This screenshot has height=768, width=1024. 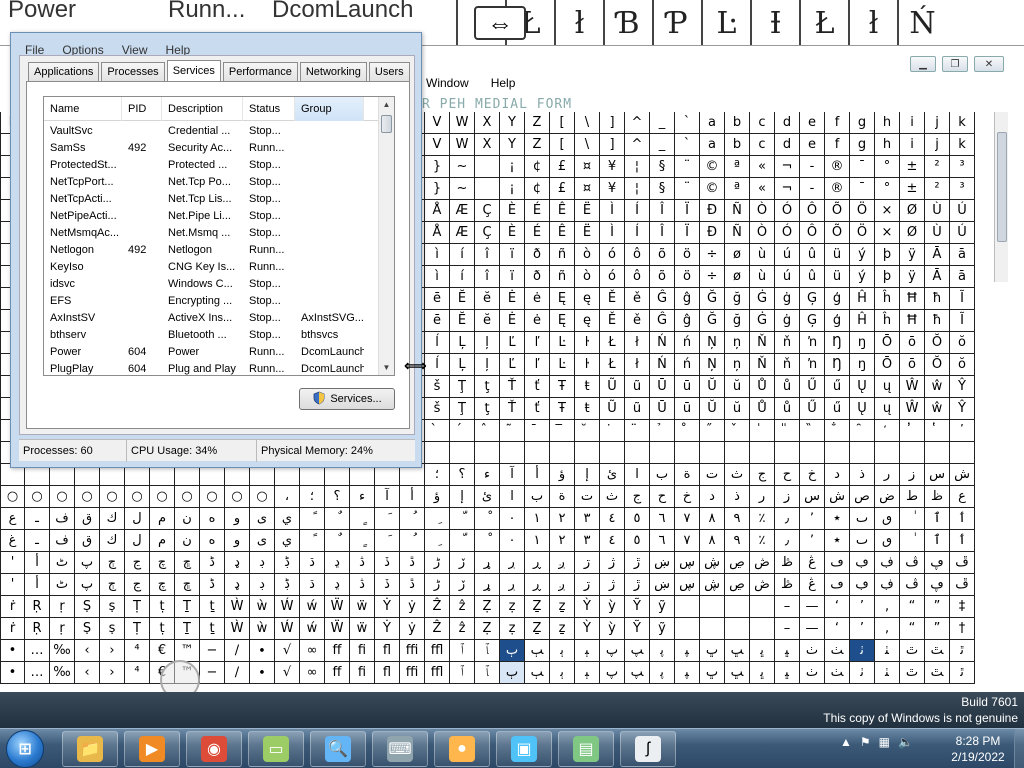 What do you see at coordinates (12, 519) in the screenshot?
I see `character-cell: ع` at bounding box center [12, 519].